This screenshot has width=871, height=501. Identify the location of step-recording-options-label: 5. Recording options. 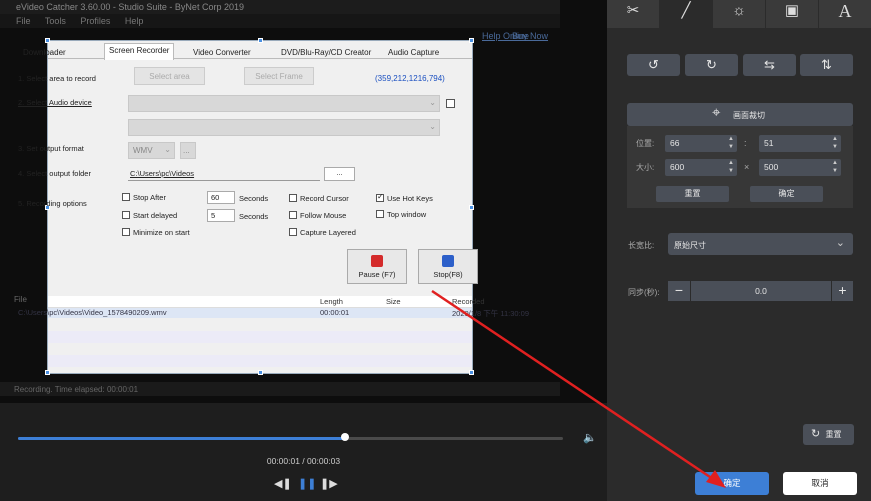
(52, 203).